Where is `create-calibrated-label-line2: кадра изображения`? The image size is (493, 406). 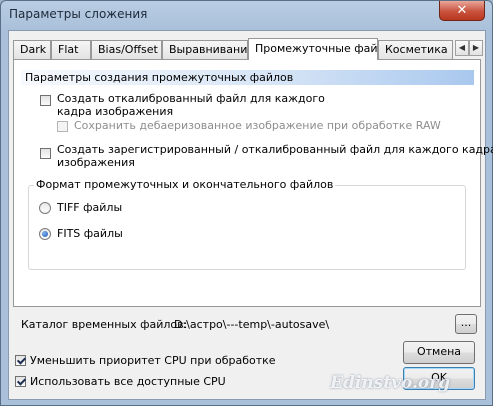
create-calibrated-label-line2: кадра изображения is located at coordinates (115, 111).